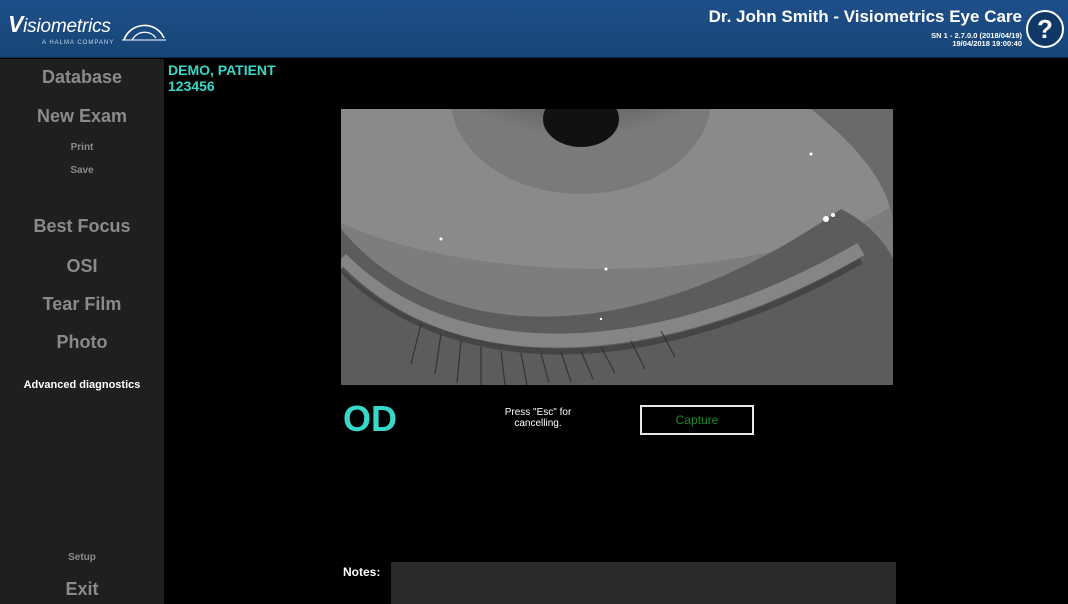  What do you see at coordinates (82, 170) in the screenshot?
I see `sidebar-item-save: Save` at bounding box center [82, 170].